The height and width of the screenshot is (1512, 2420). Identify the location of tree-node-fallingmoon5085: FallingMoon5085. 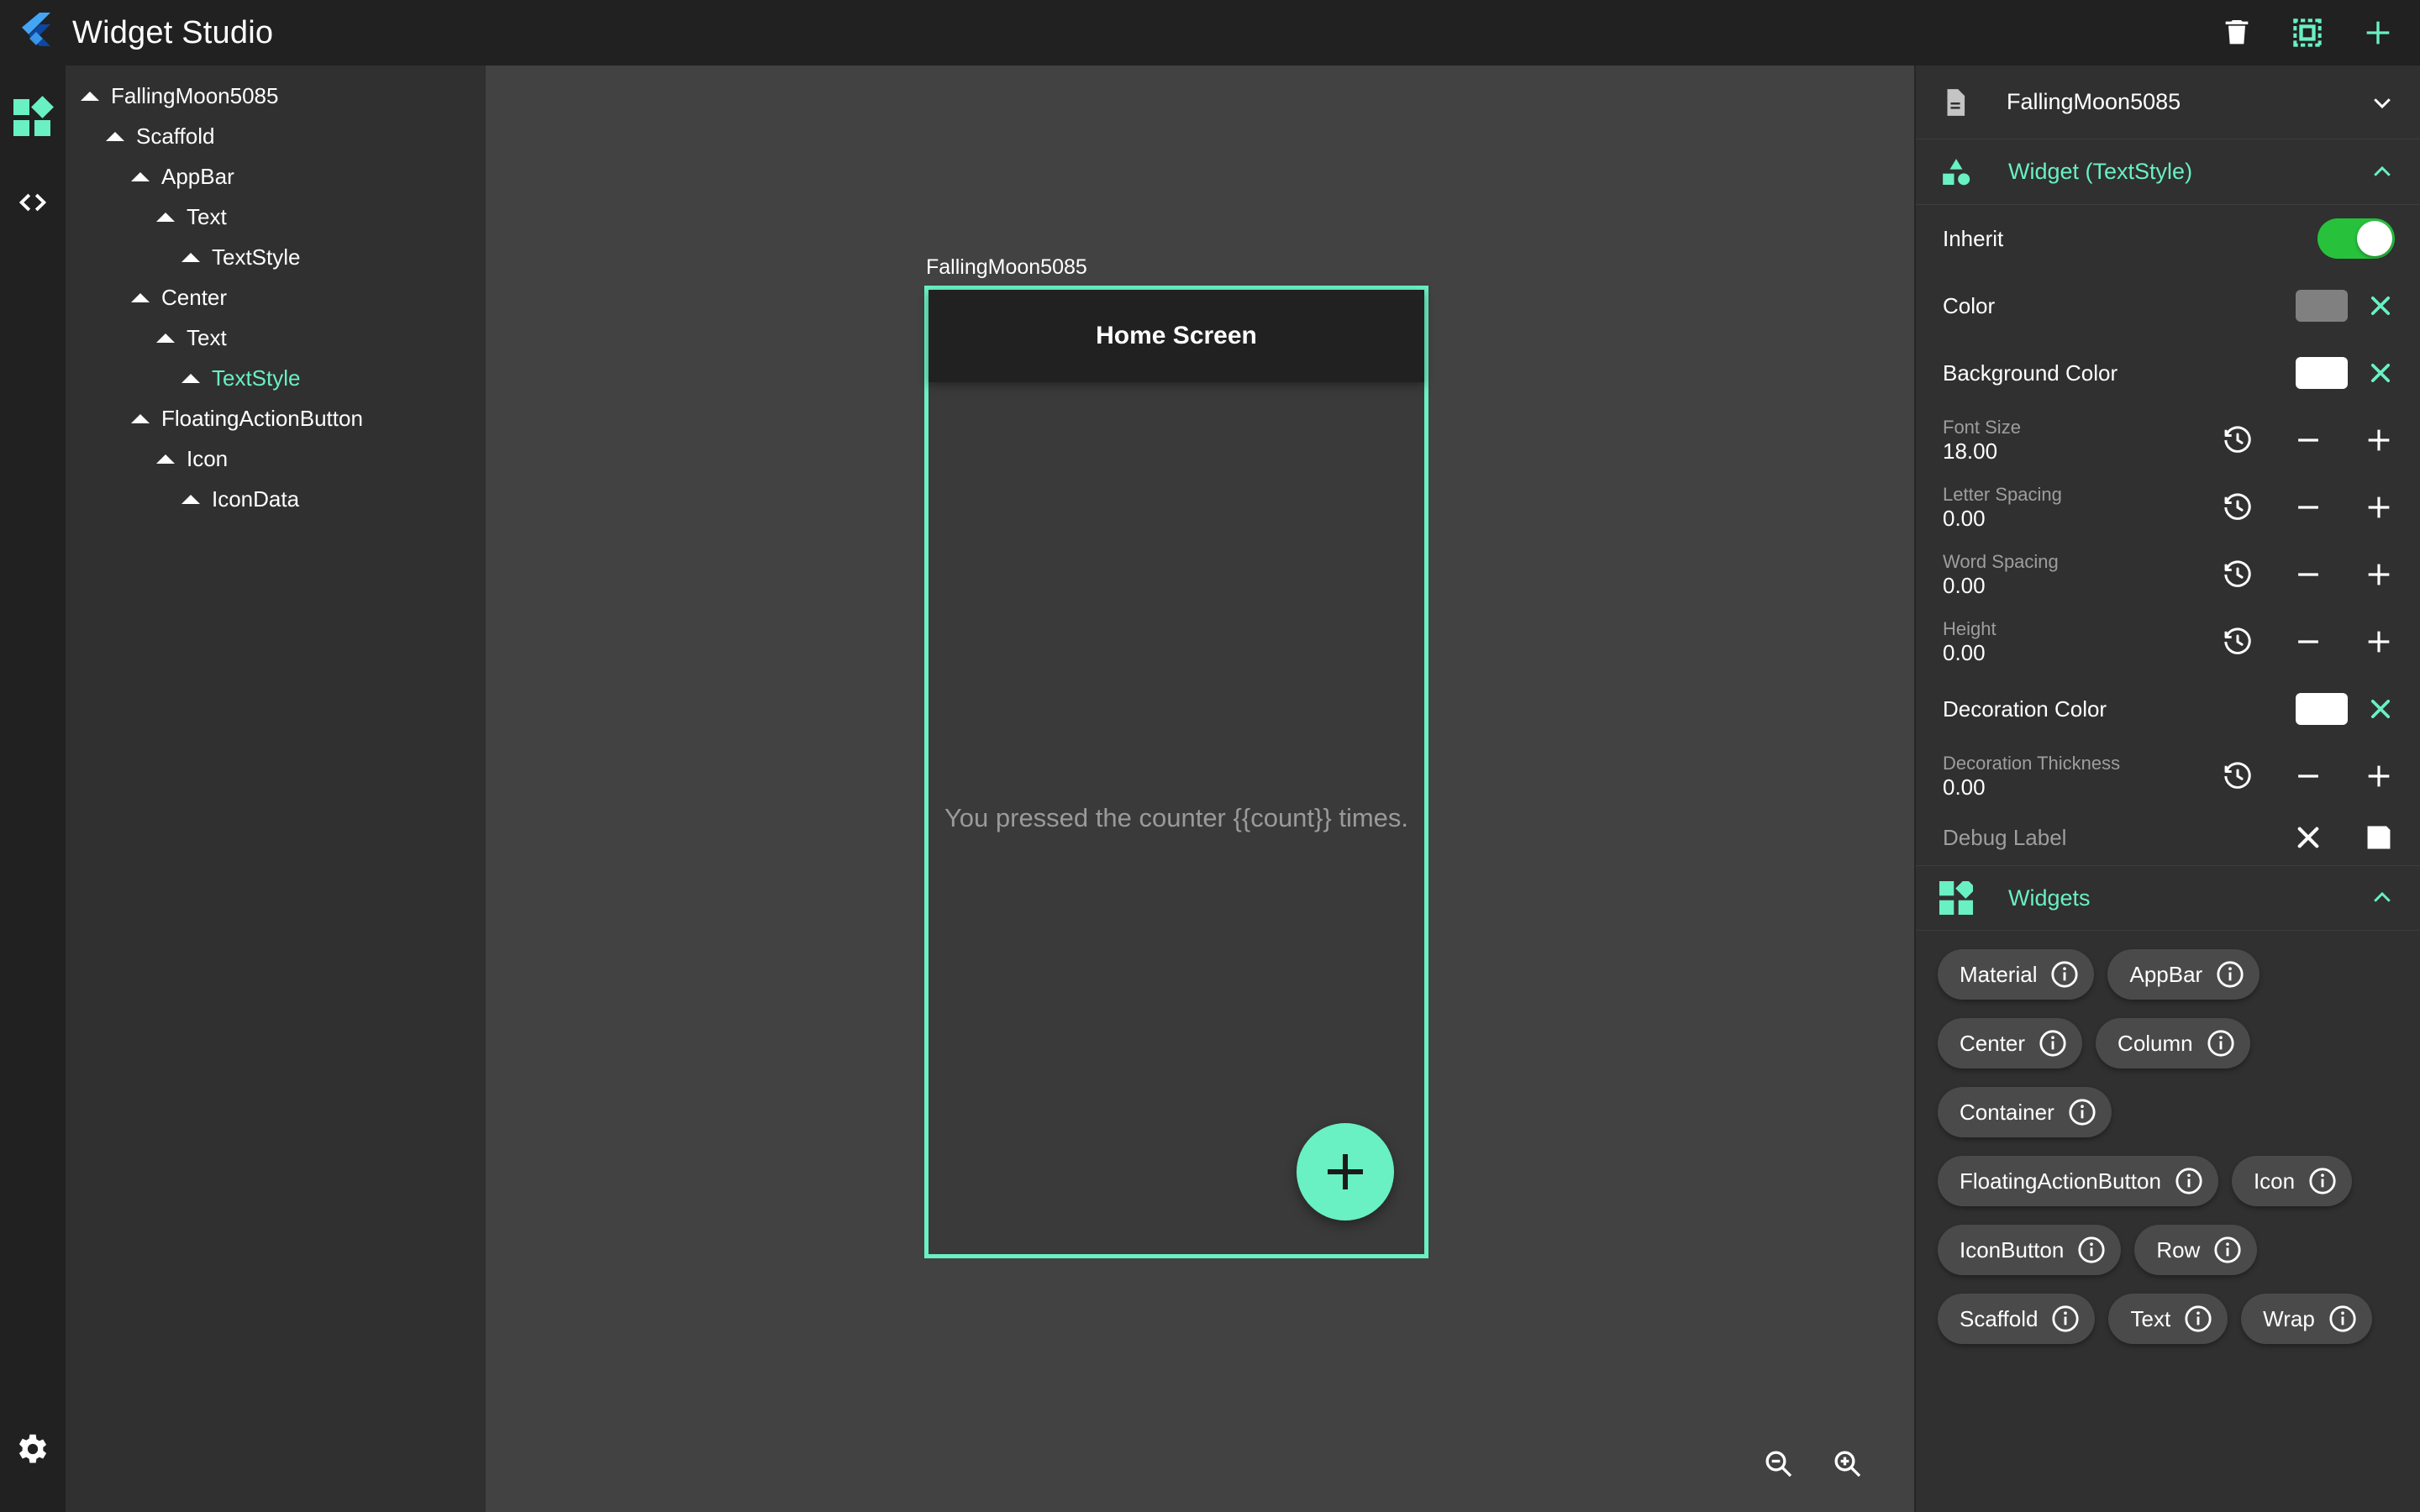
(276, 96).